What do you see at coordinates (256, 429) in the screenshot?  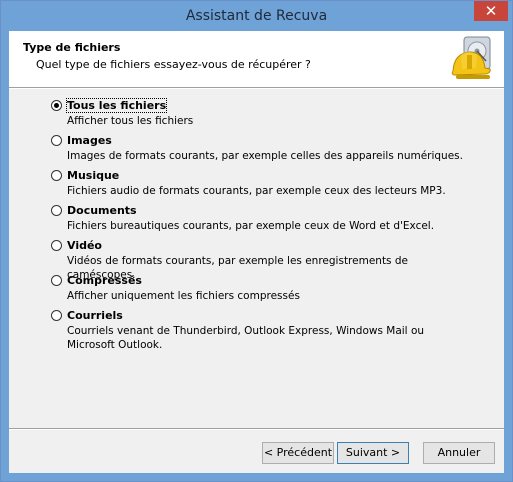 I see `footer-divider-highlight` at bounding box center [256, 429].